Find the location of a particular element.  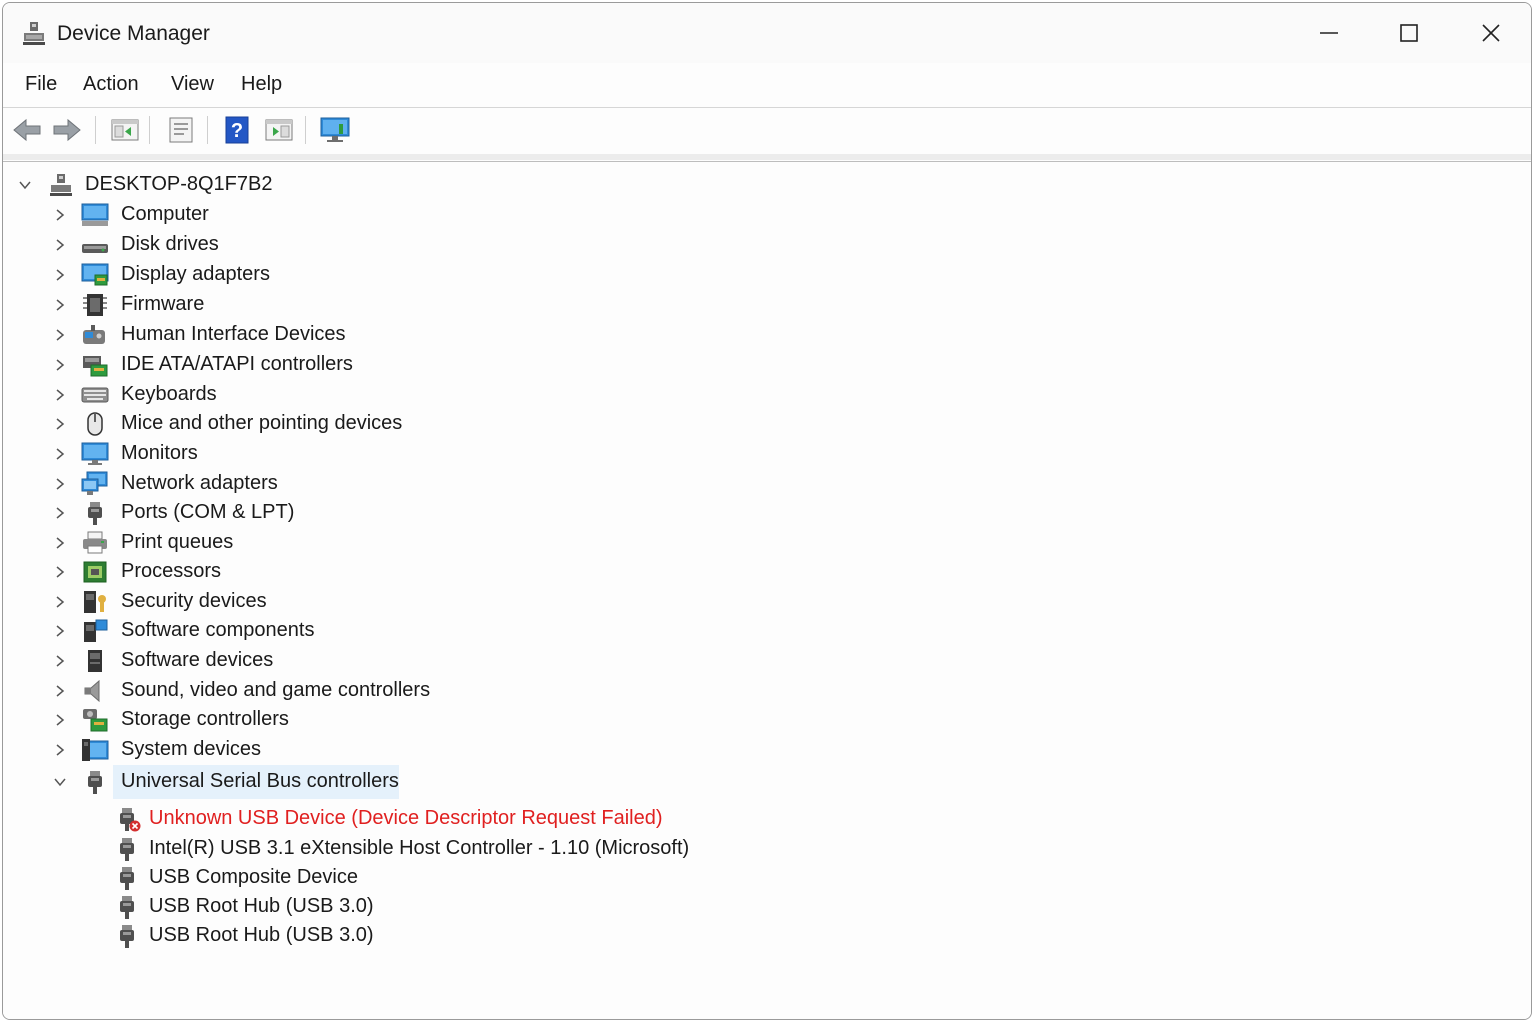

menu-action: Action is located at coordinates (111, 84).